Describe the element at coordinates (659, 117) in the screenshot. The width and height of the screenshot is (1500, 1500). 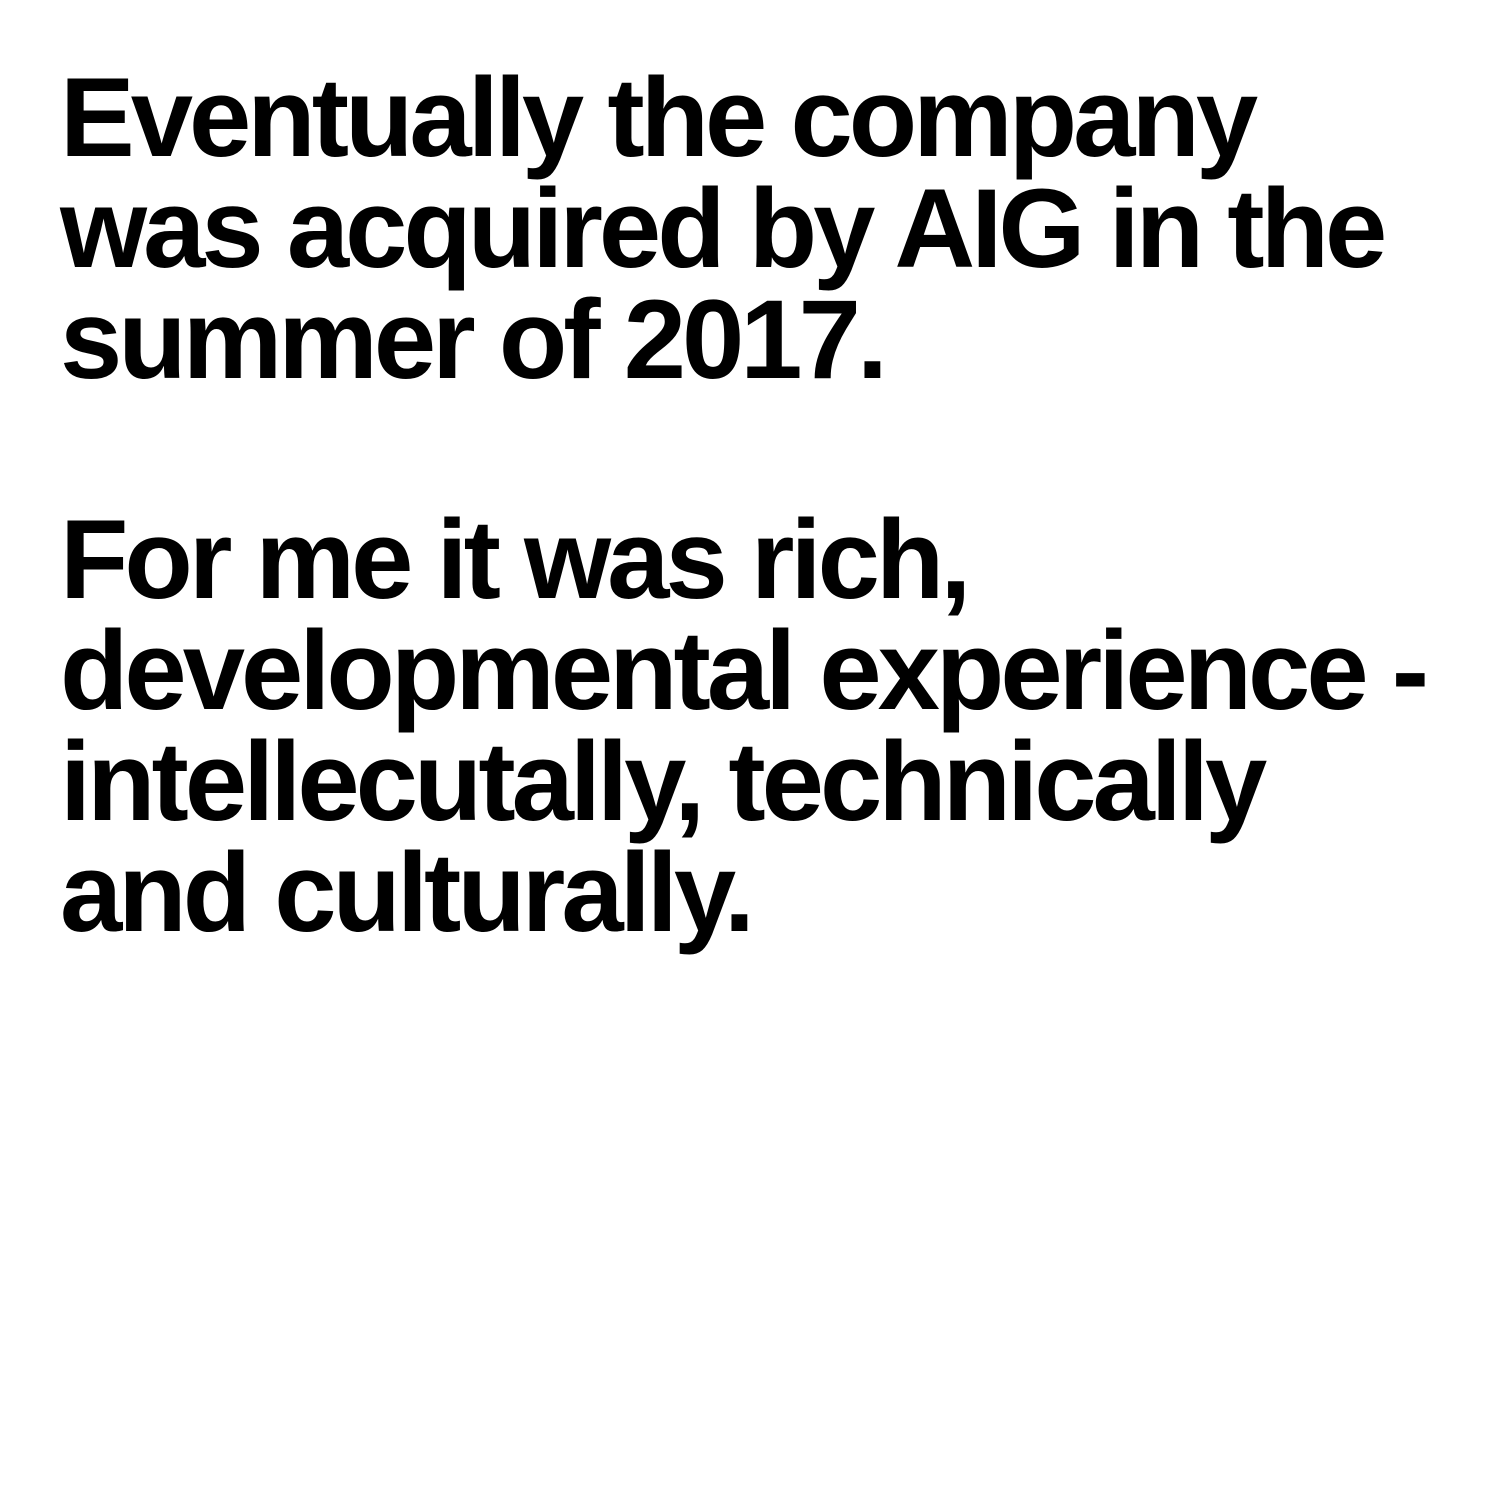
I see `text-line: Eventually the company` at that location.